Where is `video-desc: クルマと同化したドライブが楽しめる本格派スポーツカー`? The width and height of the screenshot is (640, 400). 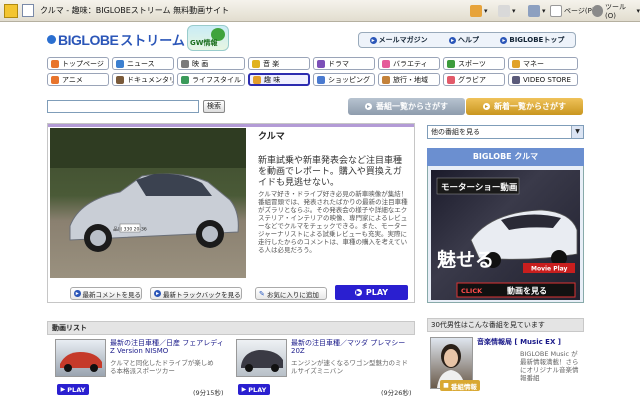 video-desc: クルマと同化したドライブが楽しめる本格派スポーツカー is located at coordinates (162, 367).